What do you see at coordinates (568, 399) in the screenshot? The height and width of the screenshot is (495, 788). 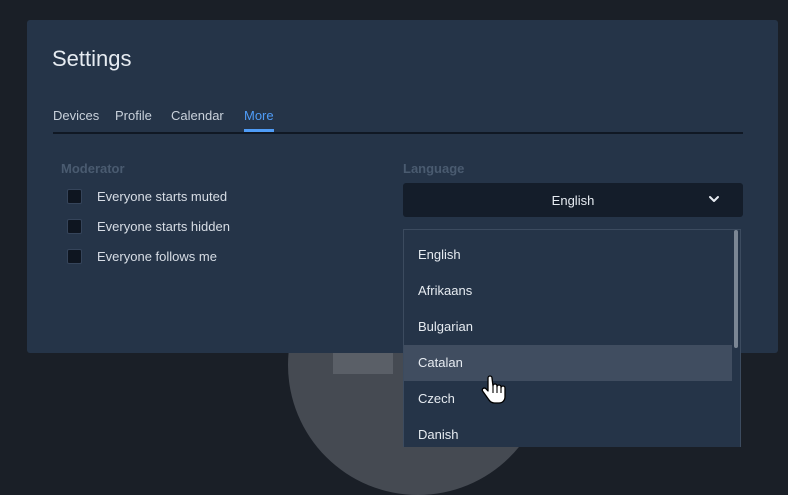 I see `language-option-czech: Czech` at bounding box center [568, 399].